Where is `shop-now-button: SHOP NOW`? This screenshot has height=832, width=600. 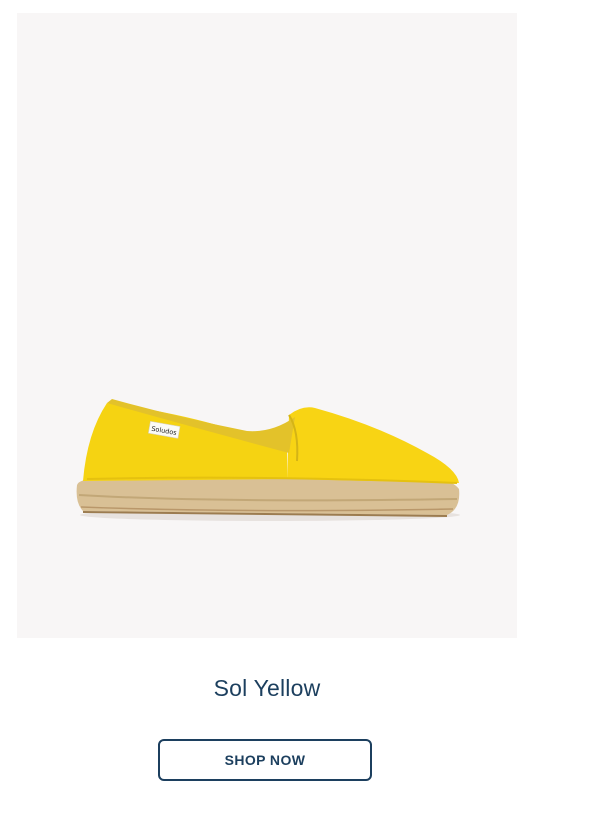 shop-now-button: SHOP NOW is located at coordinates (265, 760).